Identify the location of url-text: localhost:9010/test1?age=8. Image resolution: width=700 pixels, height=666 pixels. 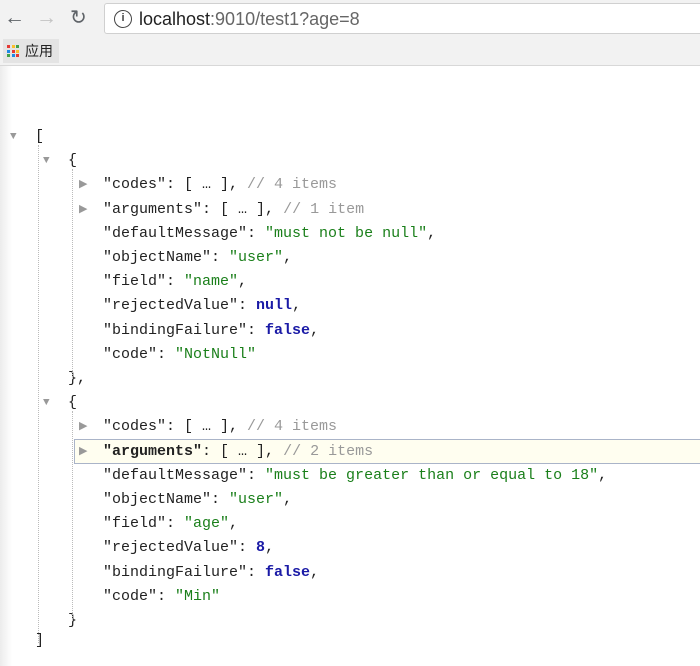
(249, 19).